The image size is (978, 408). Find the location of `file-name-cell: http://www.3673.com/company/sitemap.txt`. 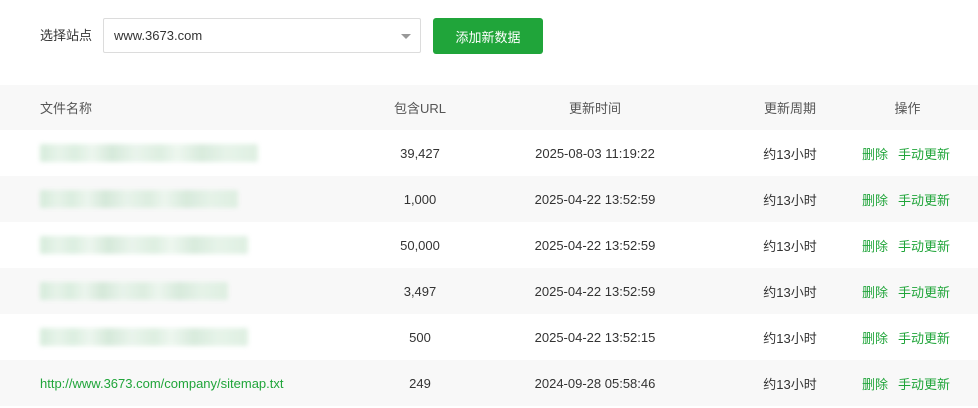

file-name-cell: http://www.3673.com/company/sitemap.txt is located at coordinates (200, 383).